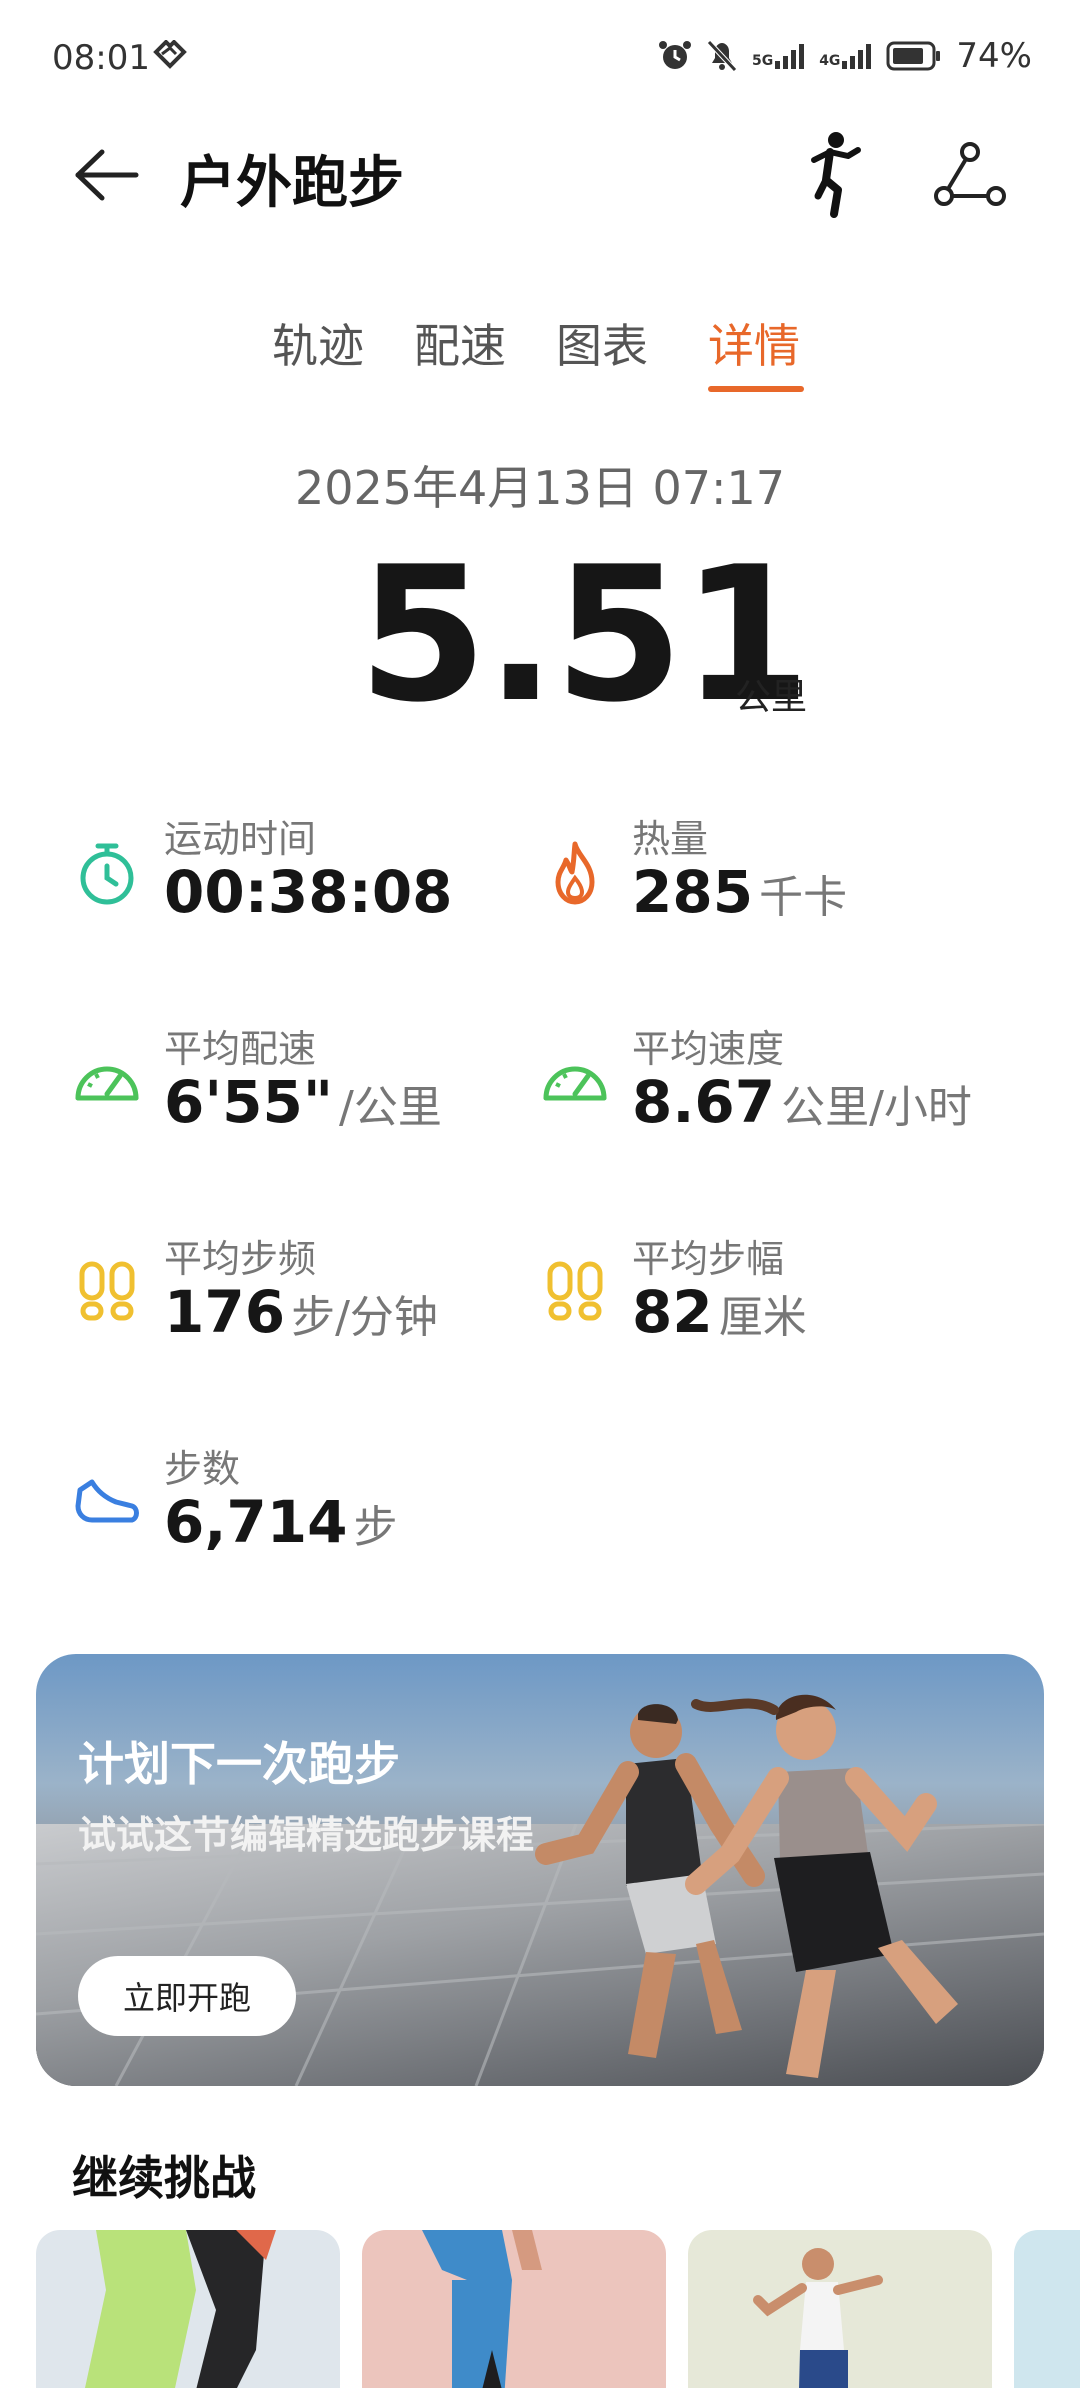  Describe the element at coordinates (575, 873) in the screenshot. I see `flame-icon` at that location.